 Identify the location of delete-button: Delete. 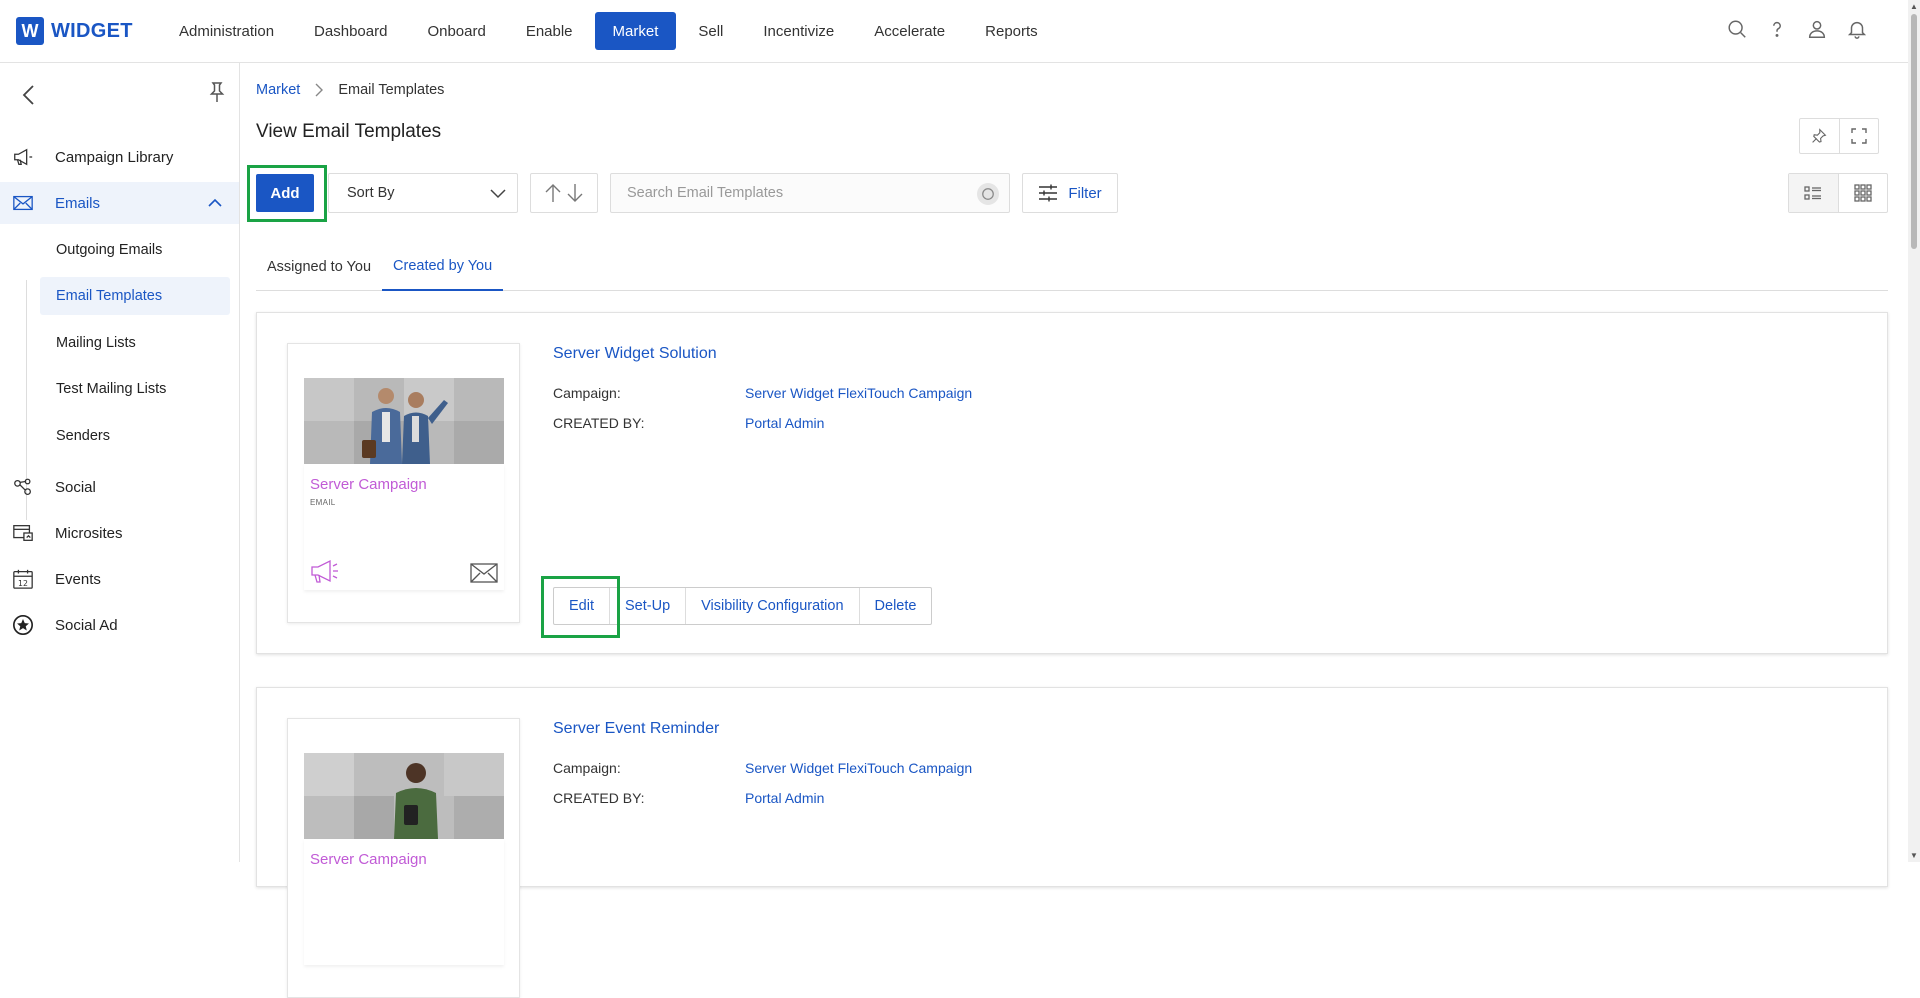
(895, 606).